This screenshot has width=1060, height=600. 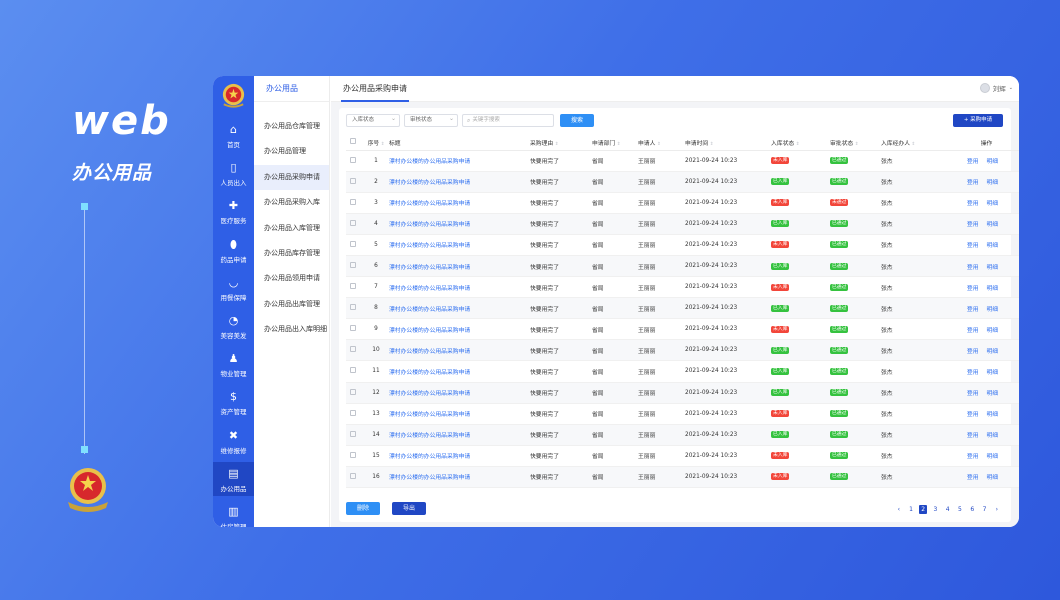 What do you see at coordinates (291, 329) in the screenshot?
I see `subnav-item: 办公用品出入库明细` at bounding box center [291, 329].